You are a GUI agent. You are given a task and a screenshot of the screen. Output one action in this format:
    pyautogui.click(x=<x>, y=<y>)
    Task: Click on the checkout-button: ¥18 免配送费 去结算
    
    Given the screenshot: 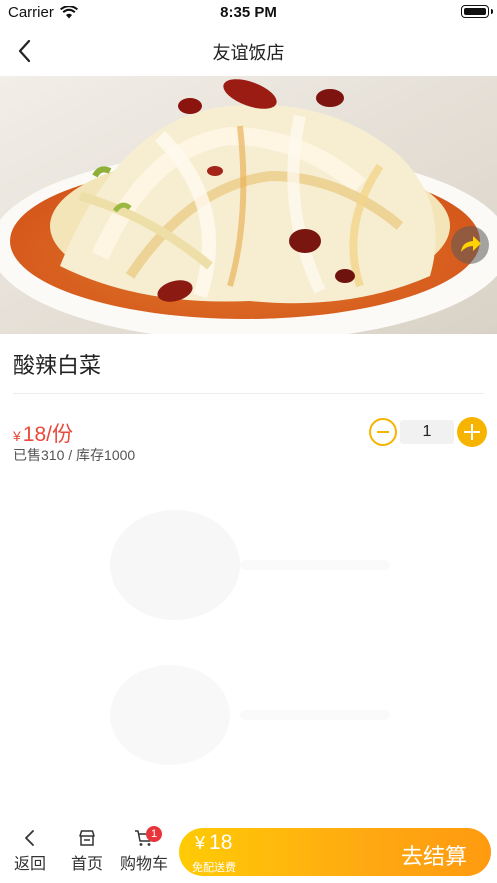 What is the action you would take?
    pyautogui.click(x=335, y=852)
    